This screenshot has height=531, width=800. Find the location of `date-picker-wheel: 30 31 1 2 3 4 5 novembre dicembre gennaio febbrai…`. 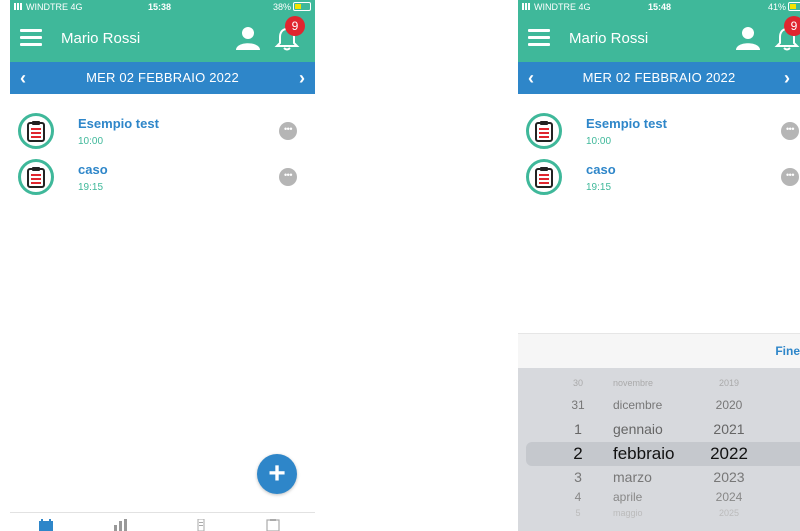

date-picker-wheel: 30 31 1 2 3 4 5 novembre dicembre gennaio febbrai… is located at coordinates (659, 449).